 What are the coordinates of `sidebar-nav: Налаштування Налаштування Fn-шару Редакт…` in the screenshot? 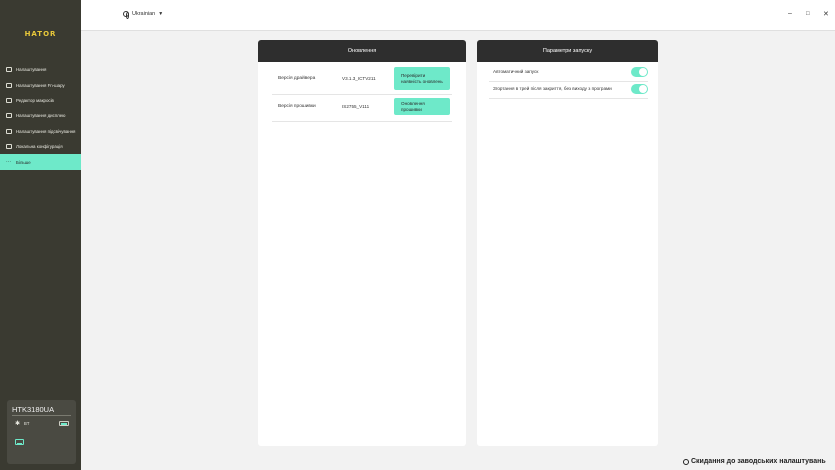 It's located at (40, 116).